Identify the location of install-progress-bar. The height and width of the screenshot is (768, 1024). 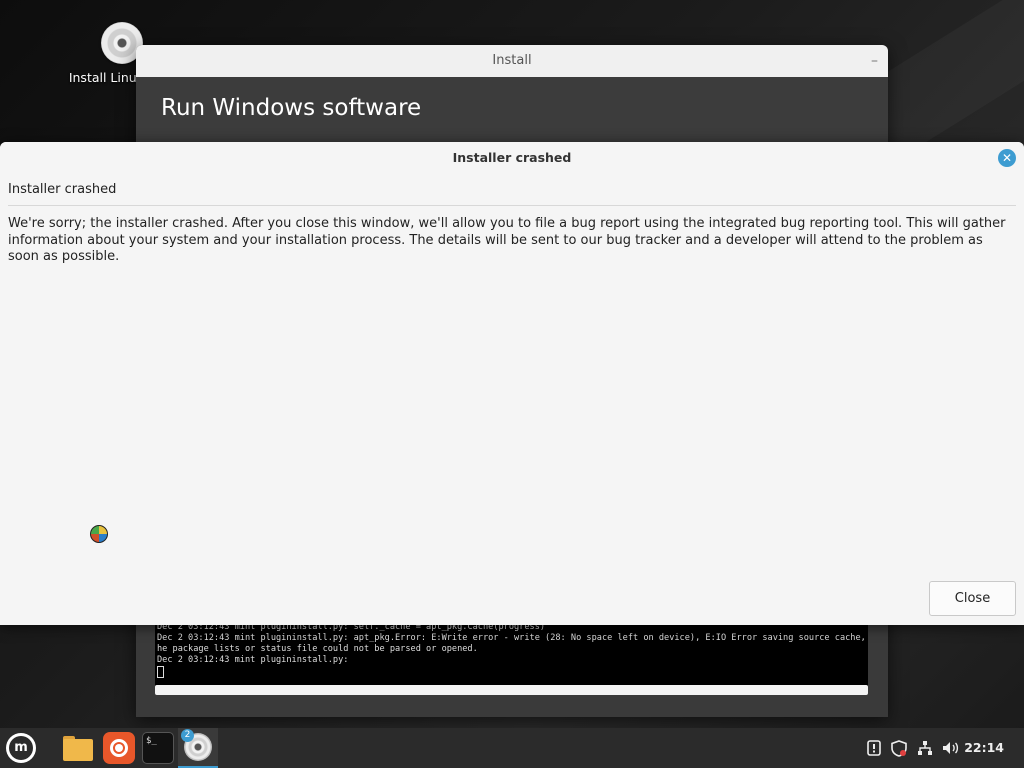
(511, 690).